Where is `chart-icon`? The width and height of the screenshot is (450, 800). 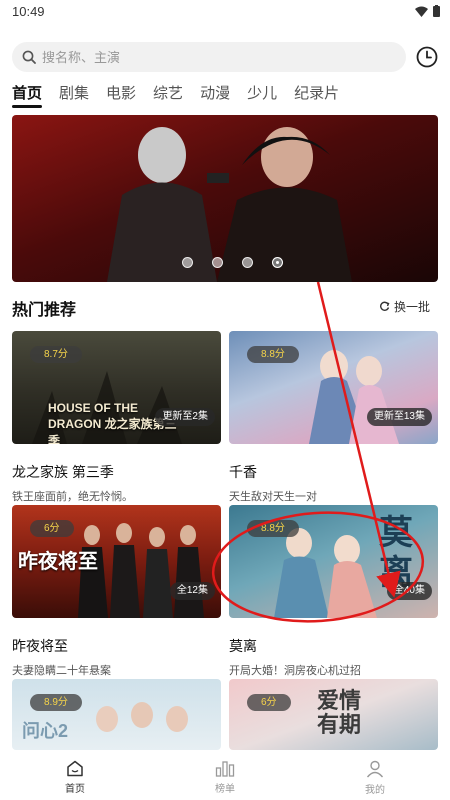
chart-icon is located at coordinates (225, 769).